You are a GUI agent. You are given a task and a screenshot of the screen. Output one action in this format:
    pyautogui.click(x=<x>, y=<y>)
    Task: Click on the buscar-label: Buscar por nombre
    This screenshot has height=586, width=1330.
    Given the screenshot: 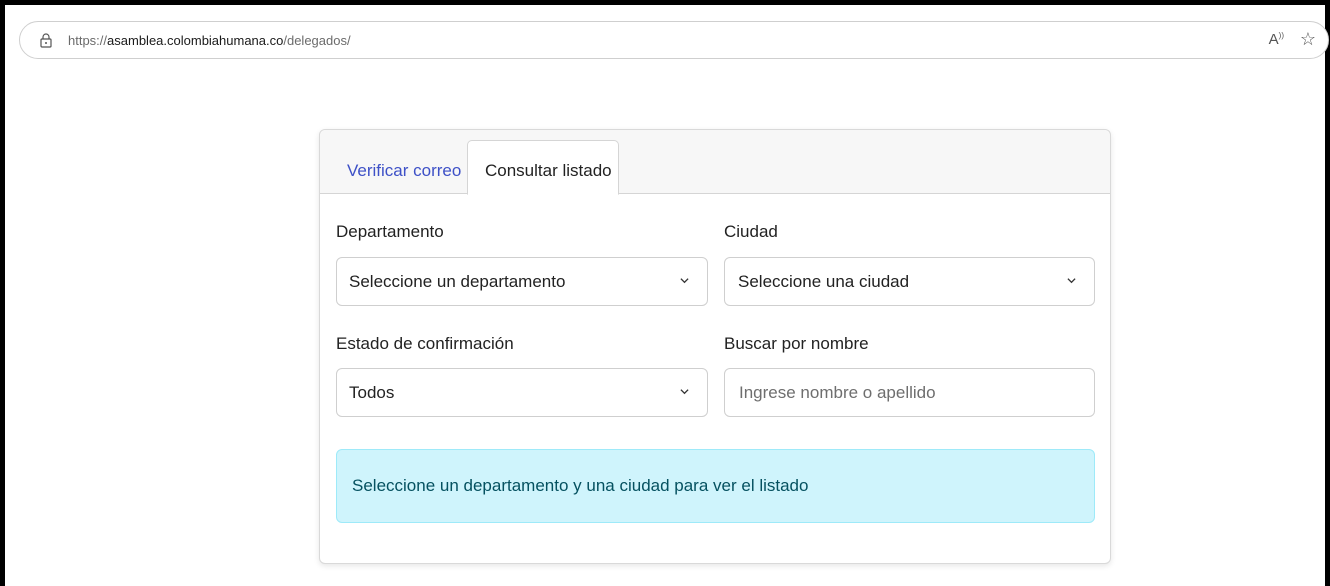 What is the action you would take?
    pyautogui.click(x=796, y=343)
    